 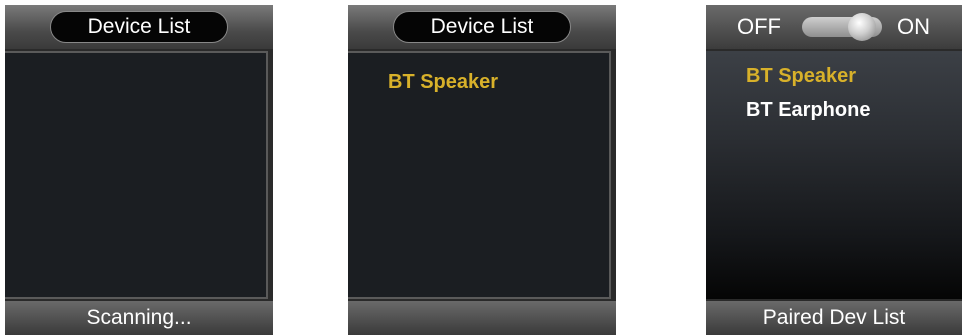 What do you see at coordinates (808, 110) in the screenshot?
I see `device-item-bt-earphone: BT Earphone` at bounding box center [808, 110].